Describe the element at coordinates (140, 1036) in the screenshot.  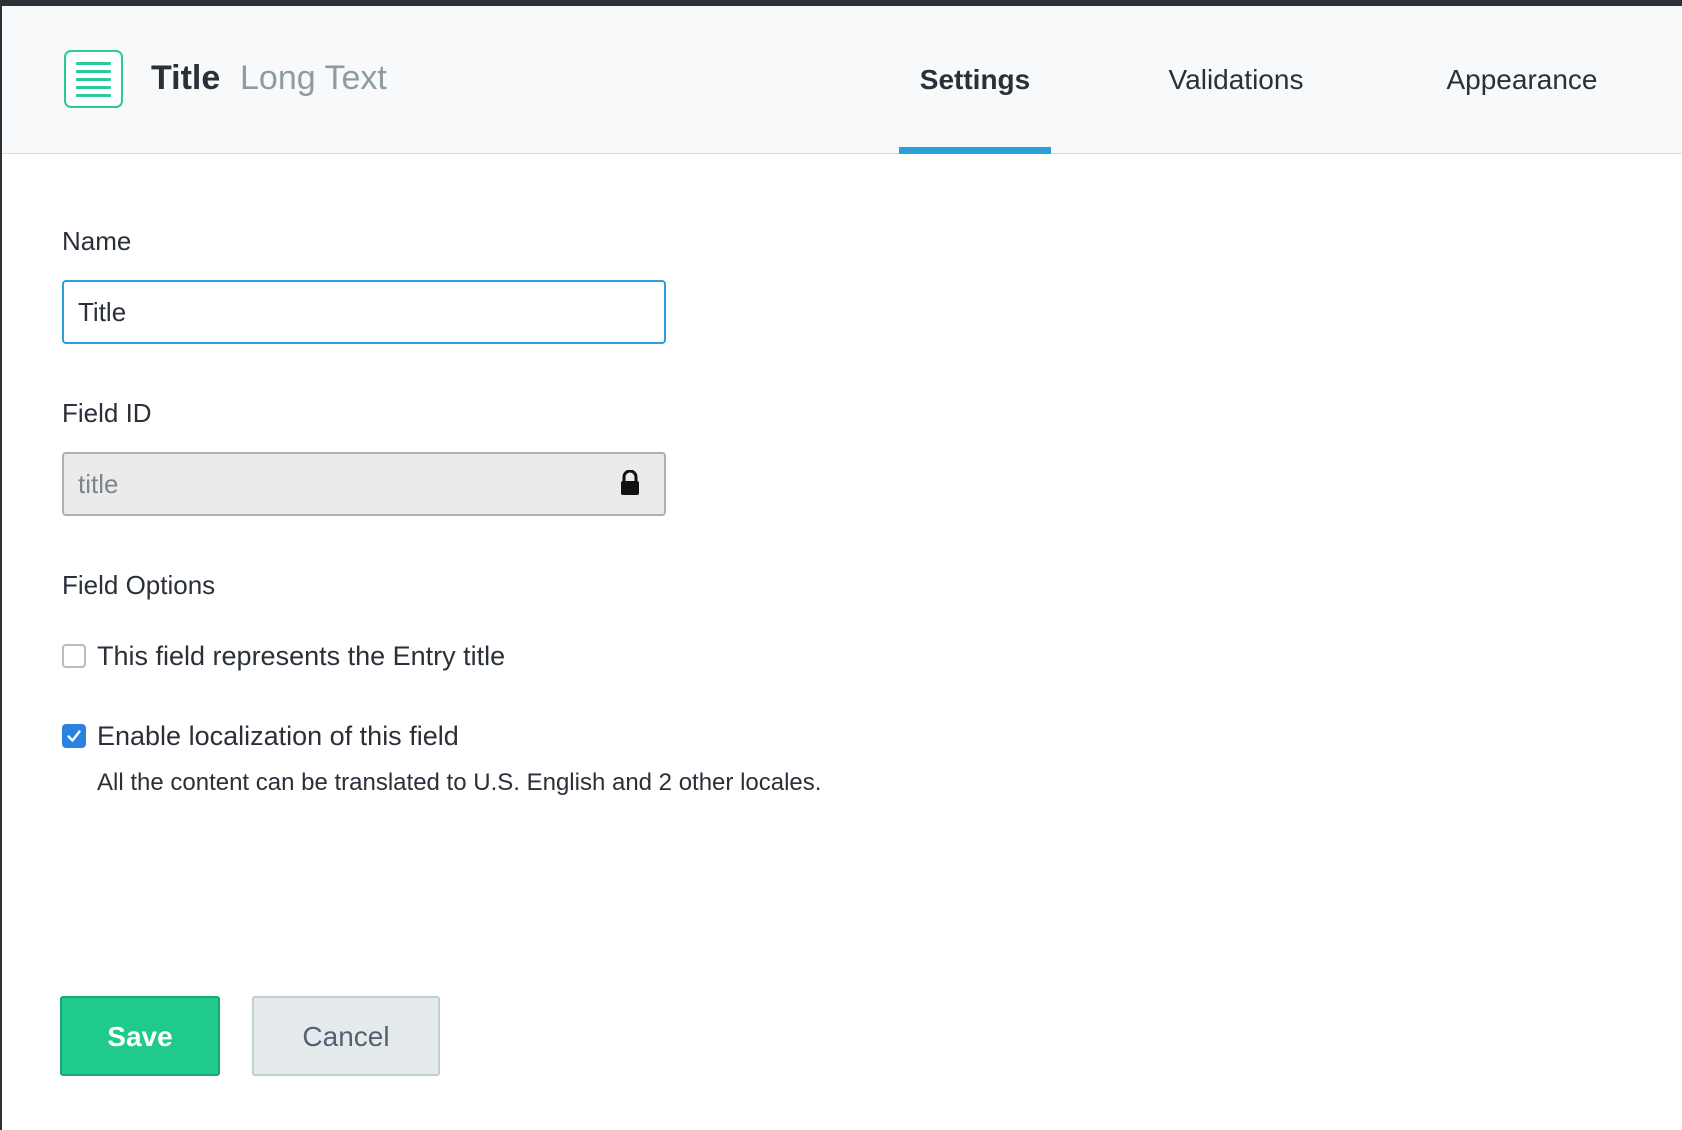
I see `save-button: Save` at that location.